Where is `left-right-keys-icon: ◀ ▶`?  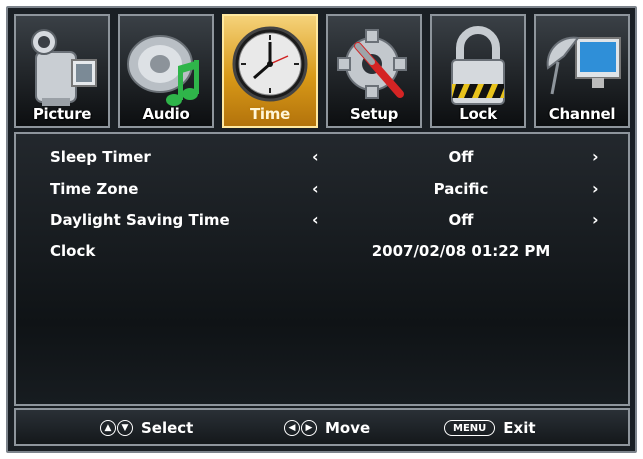 left-right-keys-icon: ◀ ▶ is located at coordinates (300, 428).